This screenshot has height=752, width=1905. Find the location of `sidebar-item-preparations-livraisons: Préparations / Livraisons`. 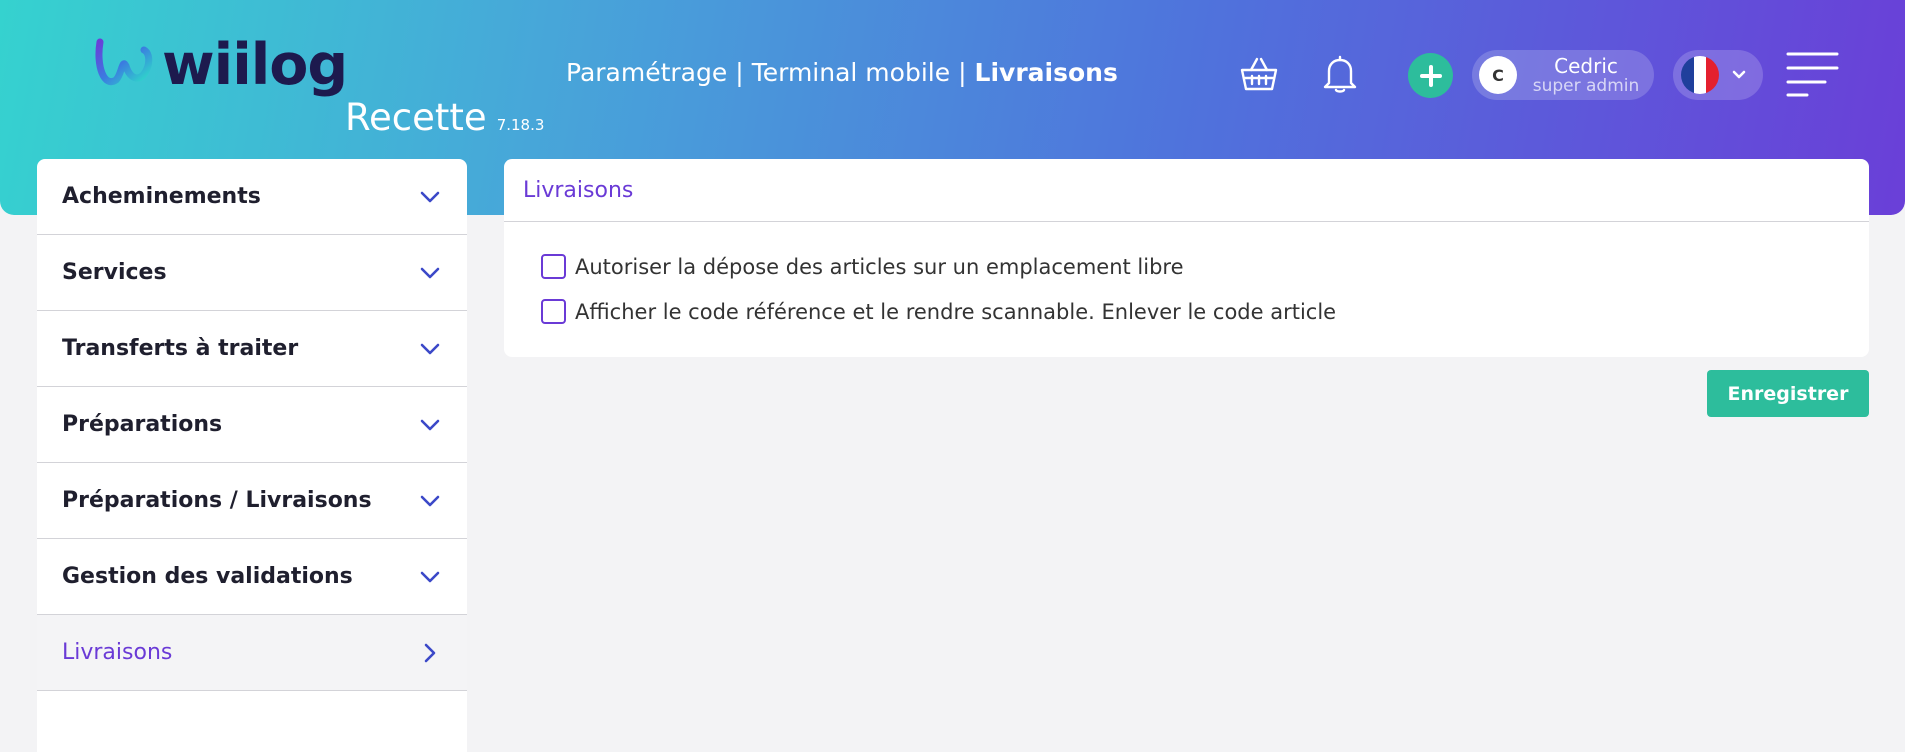

sidebar-item-preparations-livraisons: Préparations / Livraisons is located at coordinates (252, 501).